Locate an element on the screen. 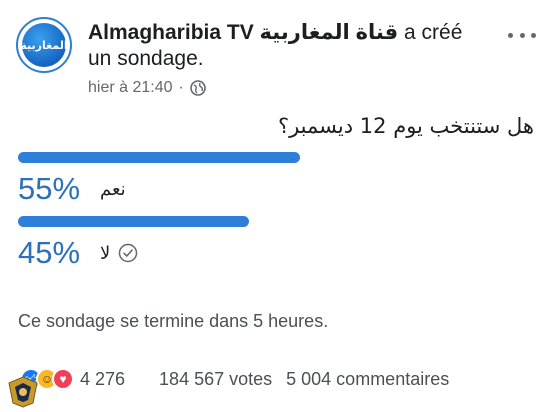  post-timestamp: hier à 21:40 is located at coordinates (130, 88).